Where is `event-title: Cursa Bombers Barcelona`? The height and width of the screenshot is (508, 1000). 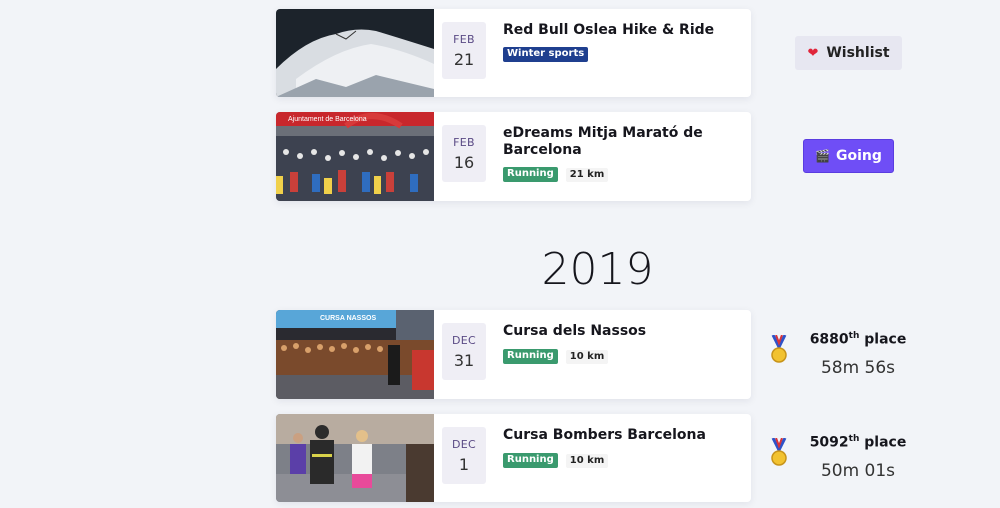
event-title: Cursa Bombers Barcelona is located at coordinates (622, 435).